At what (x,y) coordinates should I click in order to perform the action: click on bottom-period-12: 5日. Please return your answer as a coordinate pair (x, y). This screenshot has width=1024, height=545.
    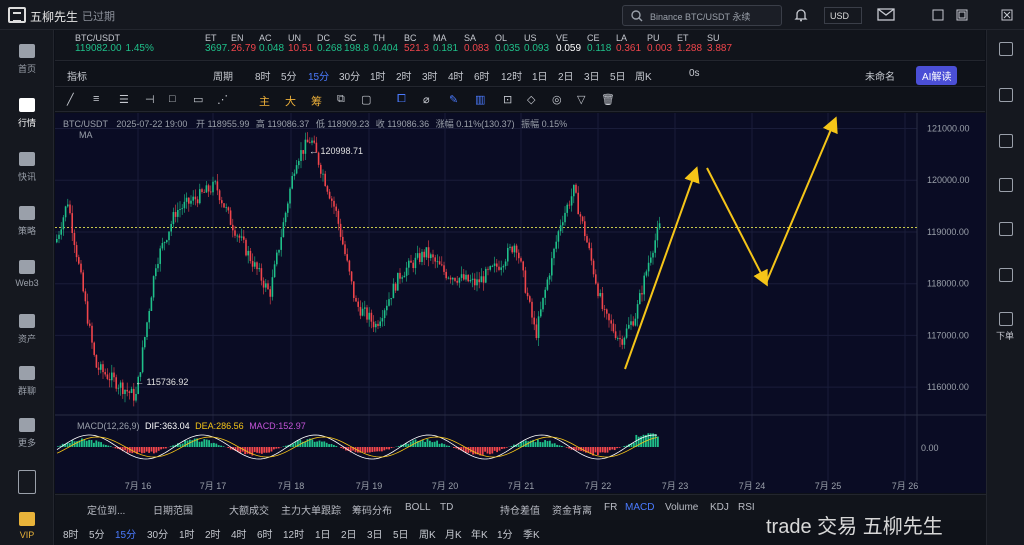
    Looking at the image, I should click on (401, 533).